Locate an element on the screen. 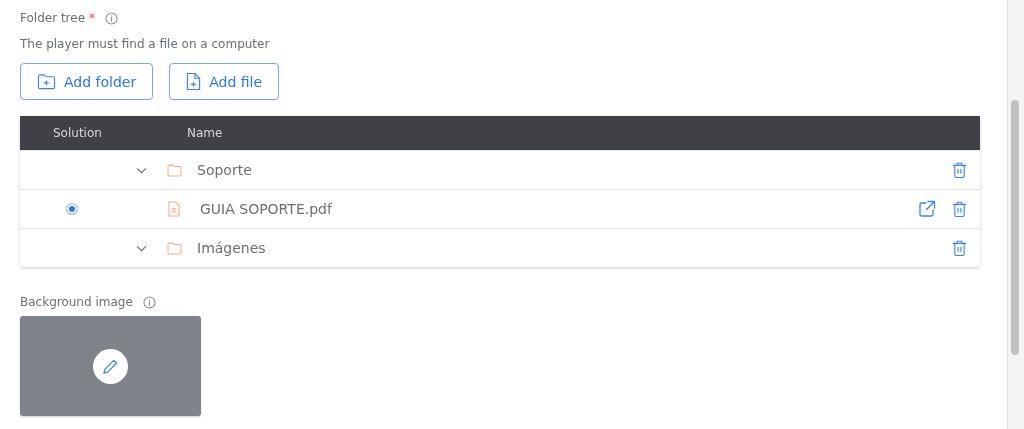 The height and width of the screenshot is (429, 1024). scrollbar is located at coordinates (1015, 214).